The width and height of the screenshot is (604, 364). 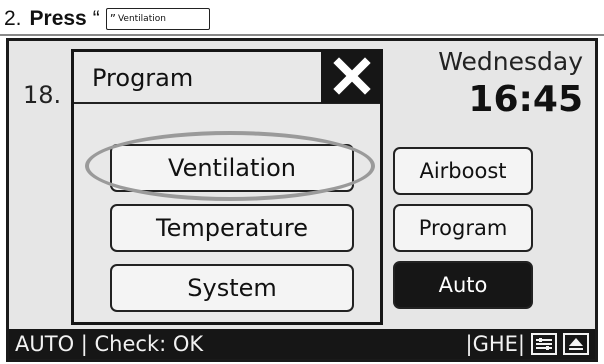 I want to click on preview-label: Ventilation, so click(x=141, y=19).